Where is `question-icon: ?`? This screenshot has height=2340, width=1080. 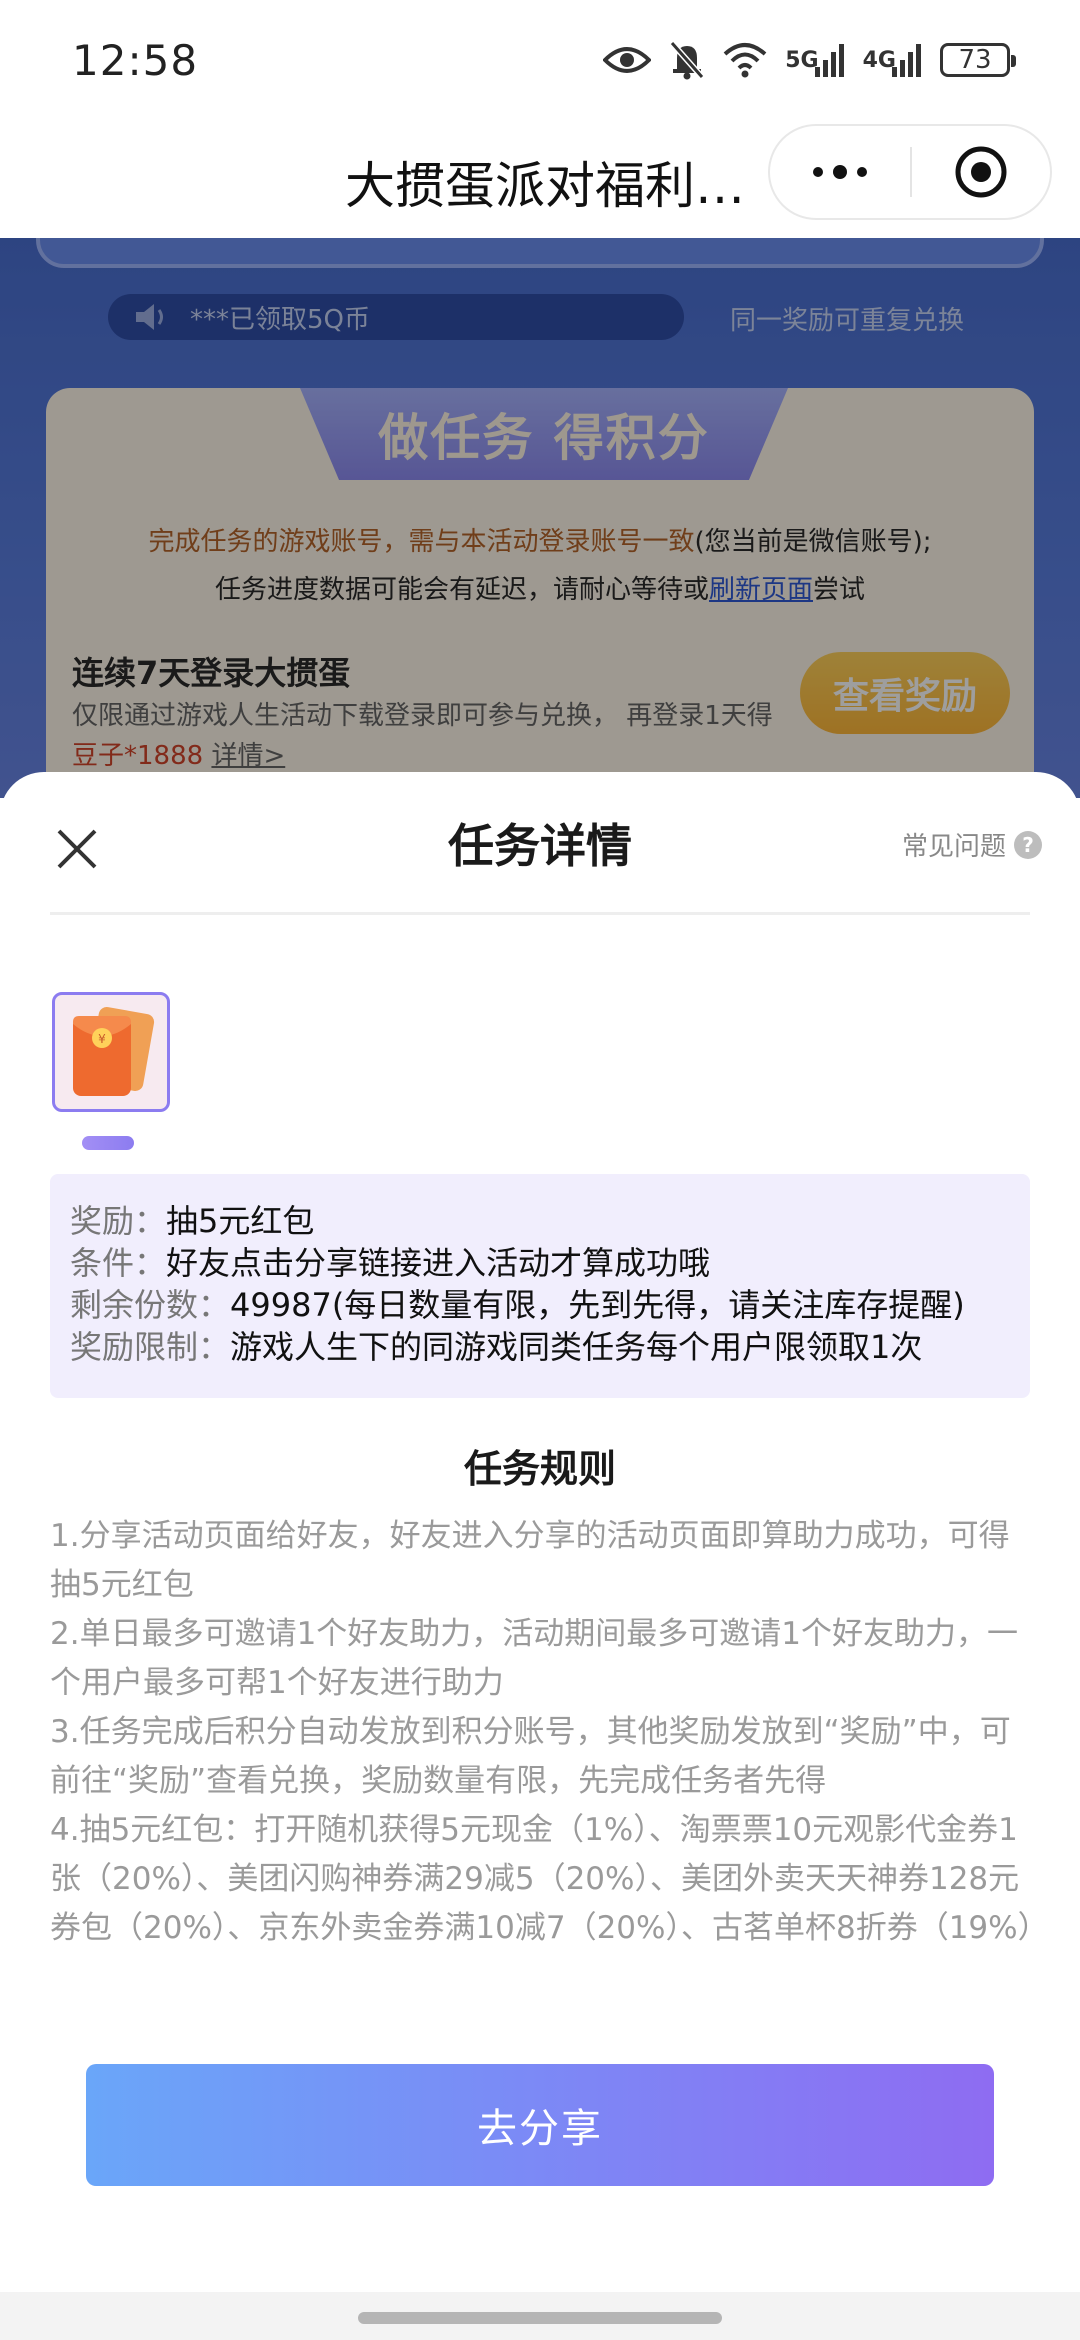
question-icon: ? is located at coordinates (1028, 844).